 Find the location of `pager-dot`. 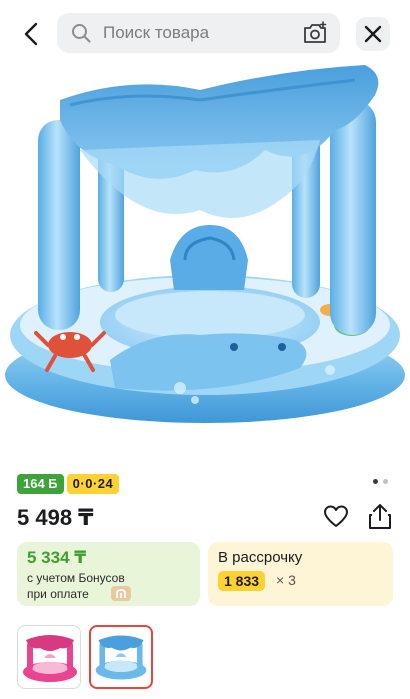

pager-dot is located at coordinates (385, 481).